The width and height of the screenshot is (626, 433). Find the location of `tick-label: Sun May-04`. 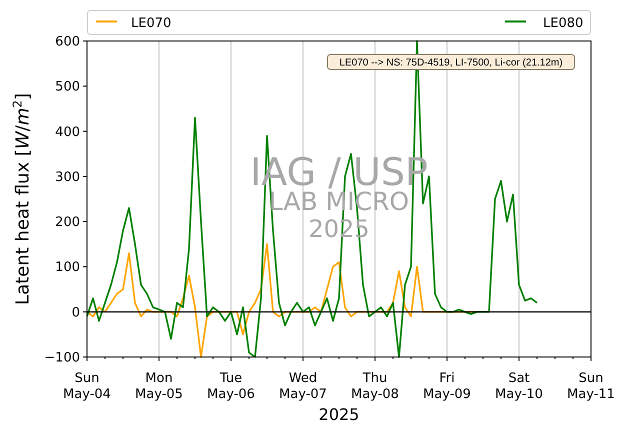

tick-label: Sun May-04 is located at coordinates (87, 386).